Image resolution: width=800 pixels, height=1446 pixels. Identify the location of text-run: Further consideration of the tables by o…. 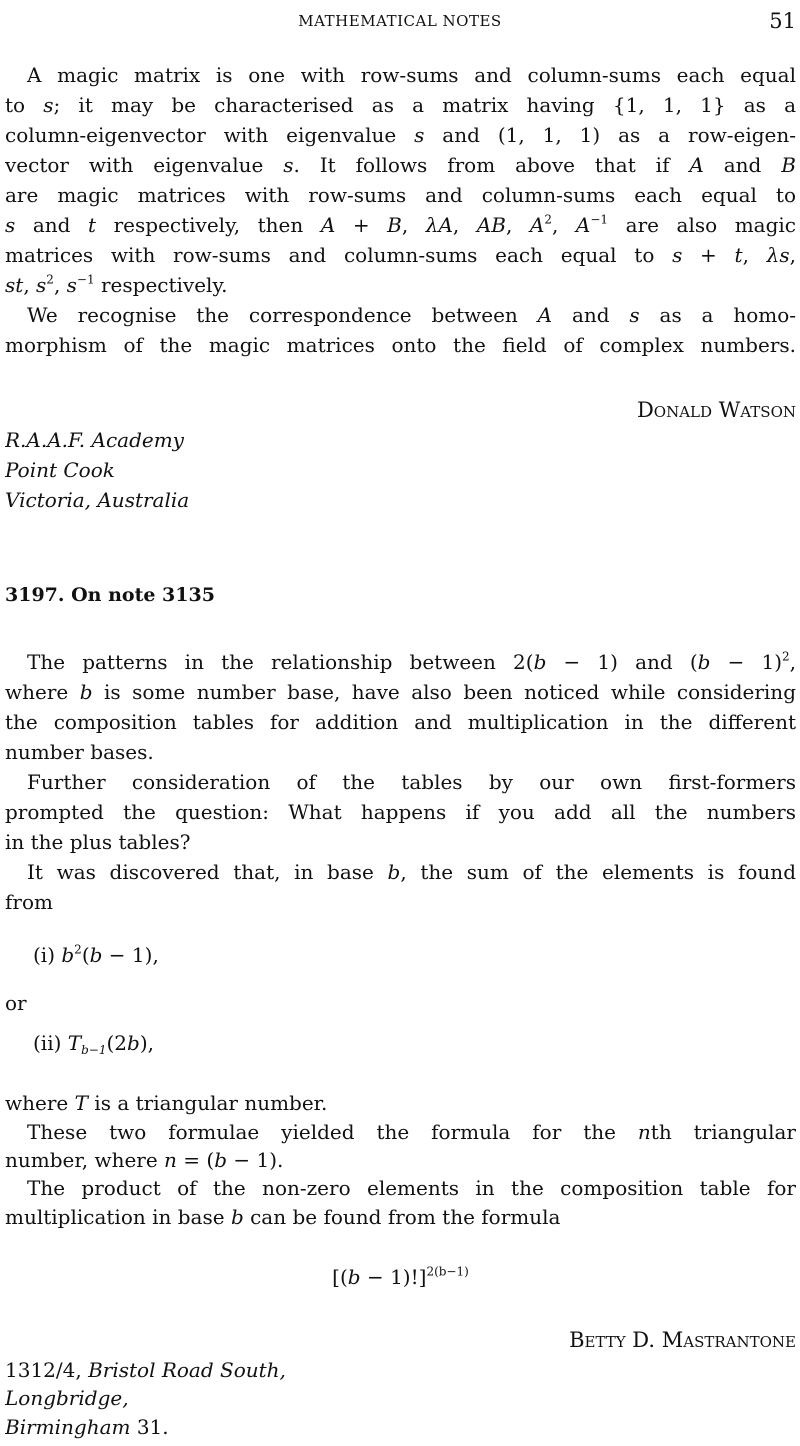
(411, 782).